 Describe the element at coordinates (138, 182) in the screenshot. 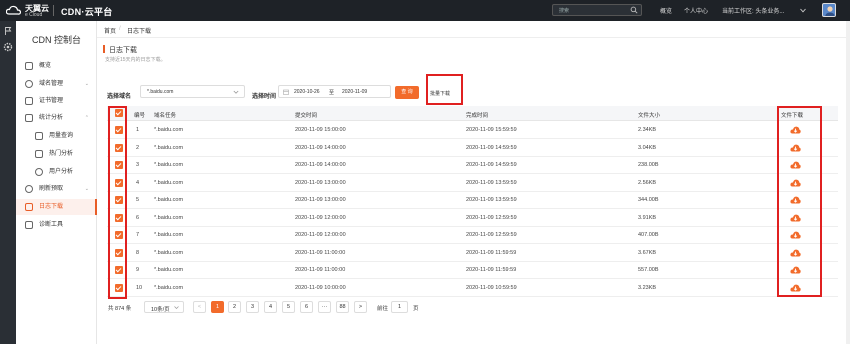

I see `row-number: 4` at that location.